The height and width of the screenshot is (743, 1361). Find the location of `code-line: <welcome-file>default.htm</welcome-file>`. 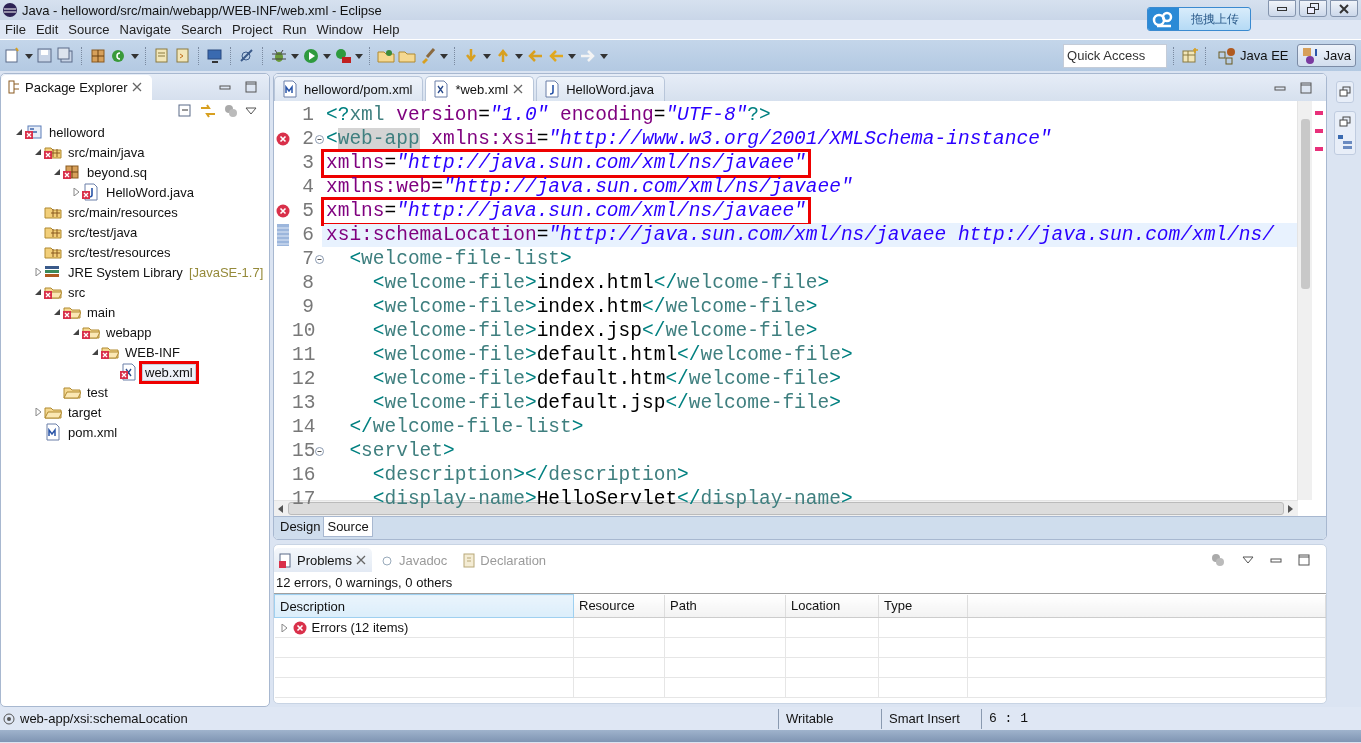

code-line: <welcome-file>default.htm</welcome-file> is located at coordinates (606, 379).